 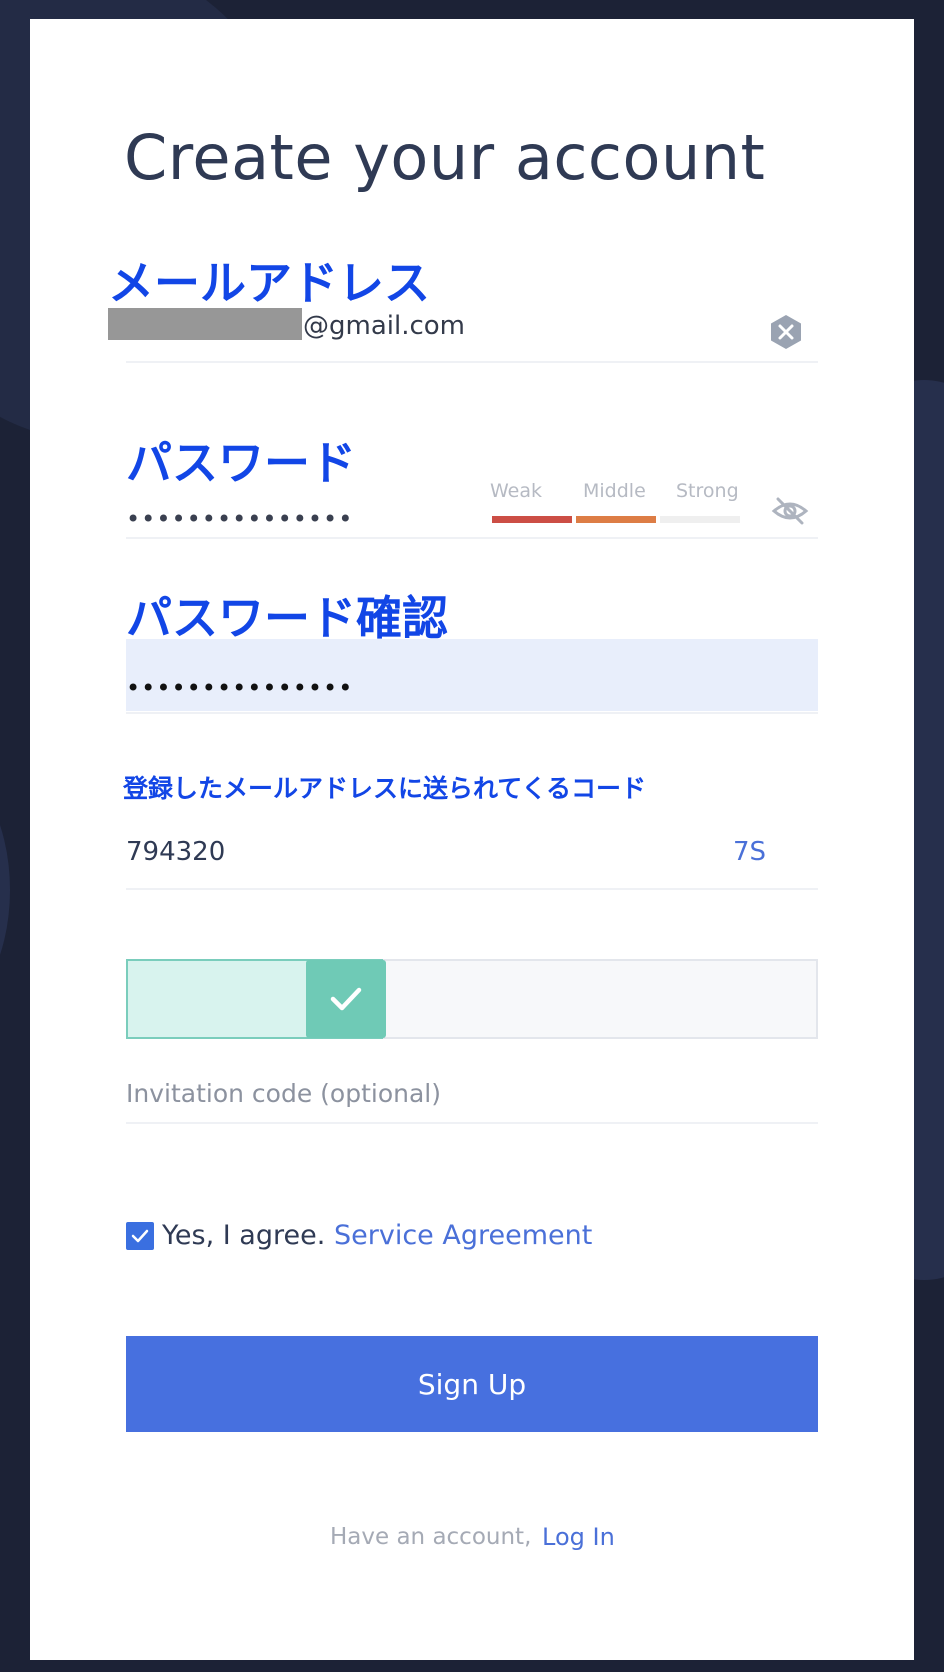 I want to click on page-title: Create your account, so click(x=445, y=157).